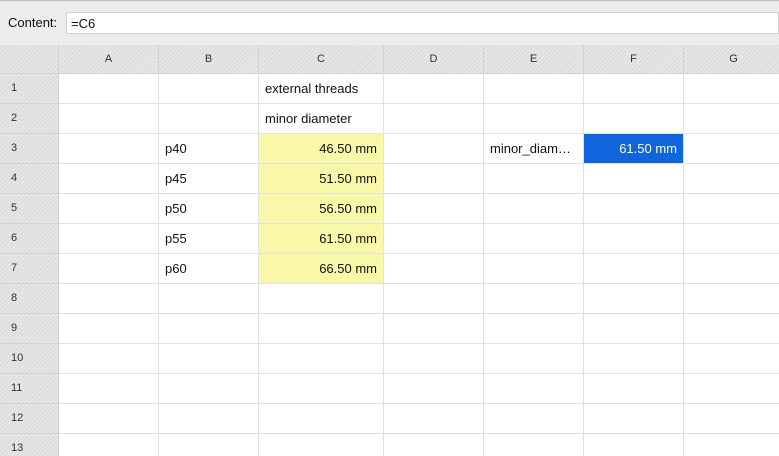 This screenshot has height=456, width=779. Describe the element at coordinates (534, 119) in the screenshot. I see `cell-e2` at that location.